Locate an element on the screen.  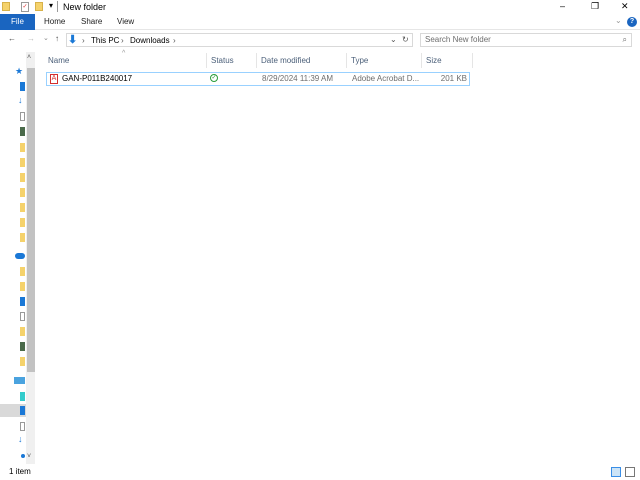
recent-locations-button: ⌄ is located at coordinates (46, 38).